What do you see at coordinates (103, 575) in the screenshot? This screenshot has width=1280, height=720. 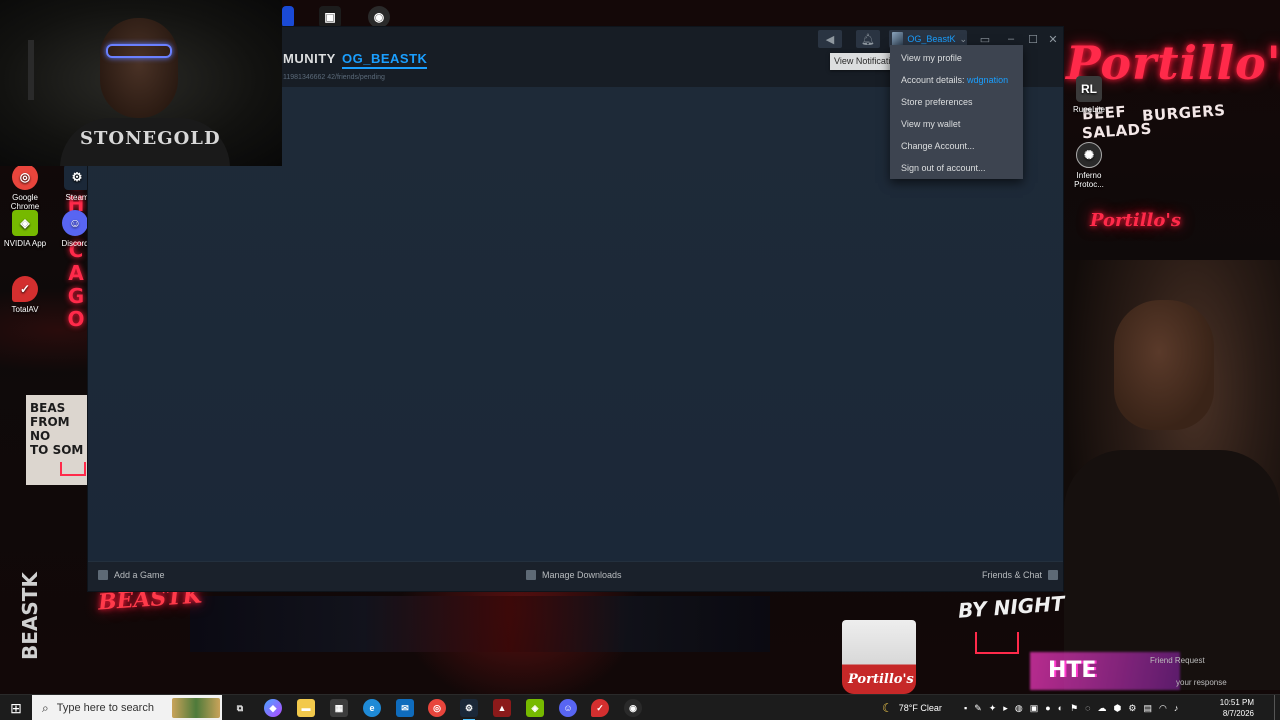 I see `plus-icon` at bounding box center [103, 575].